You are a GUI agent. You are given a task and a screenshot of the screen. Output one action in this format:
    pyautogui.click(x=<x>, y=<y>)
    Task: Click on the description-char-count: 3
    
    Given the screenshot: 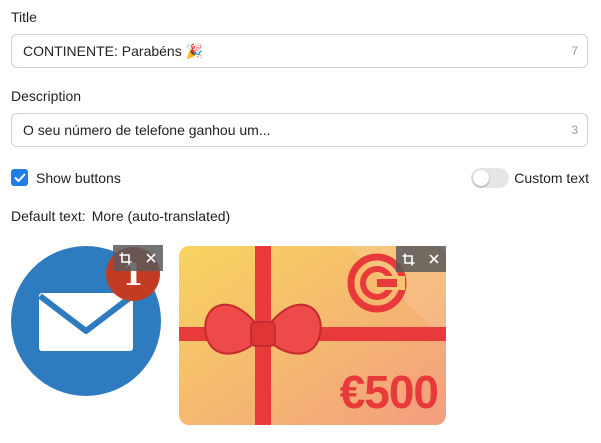 What is the action you would take?
    pyautogui.click(x=574, y=130)
    